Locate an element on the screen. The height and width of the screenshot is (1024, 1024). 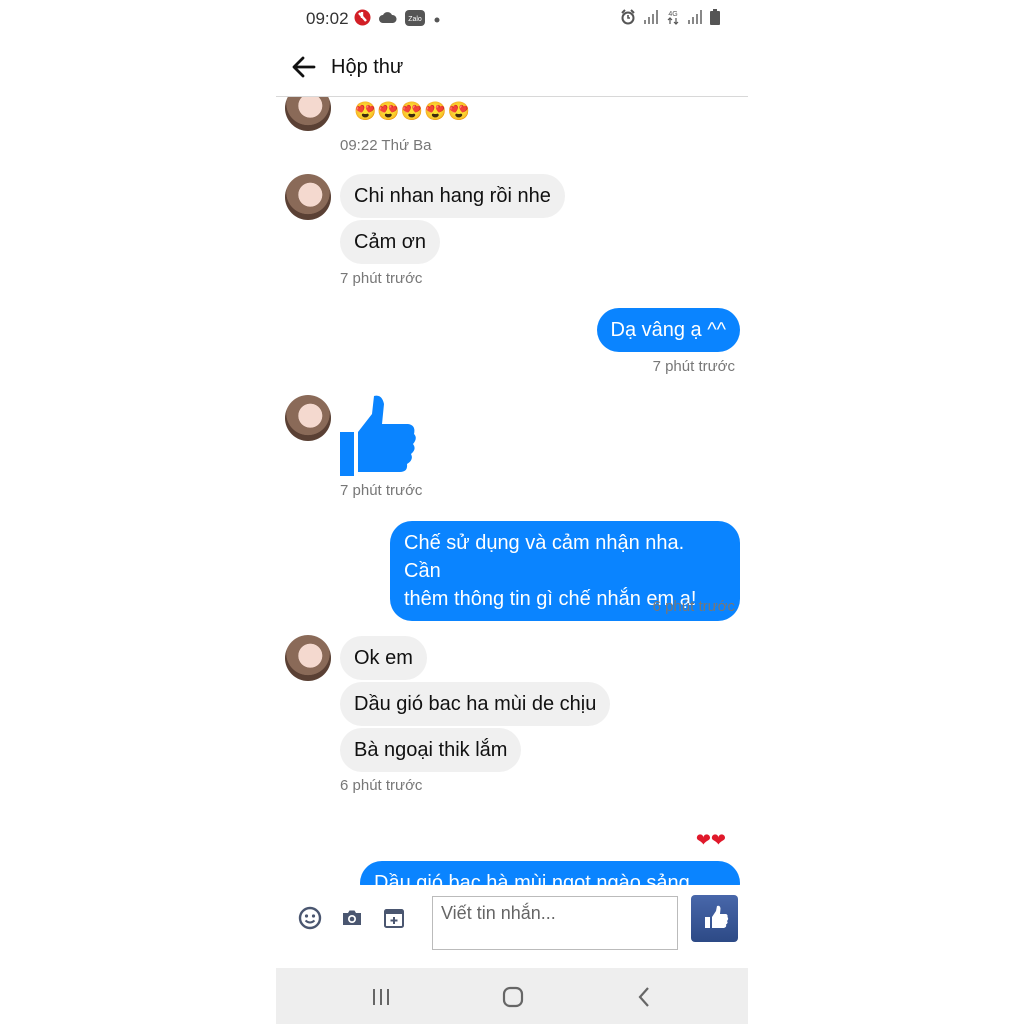
signal-icon is located at coordinates (651, 19).